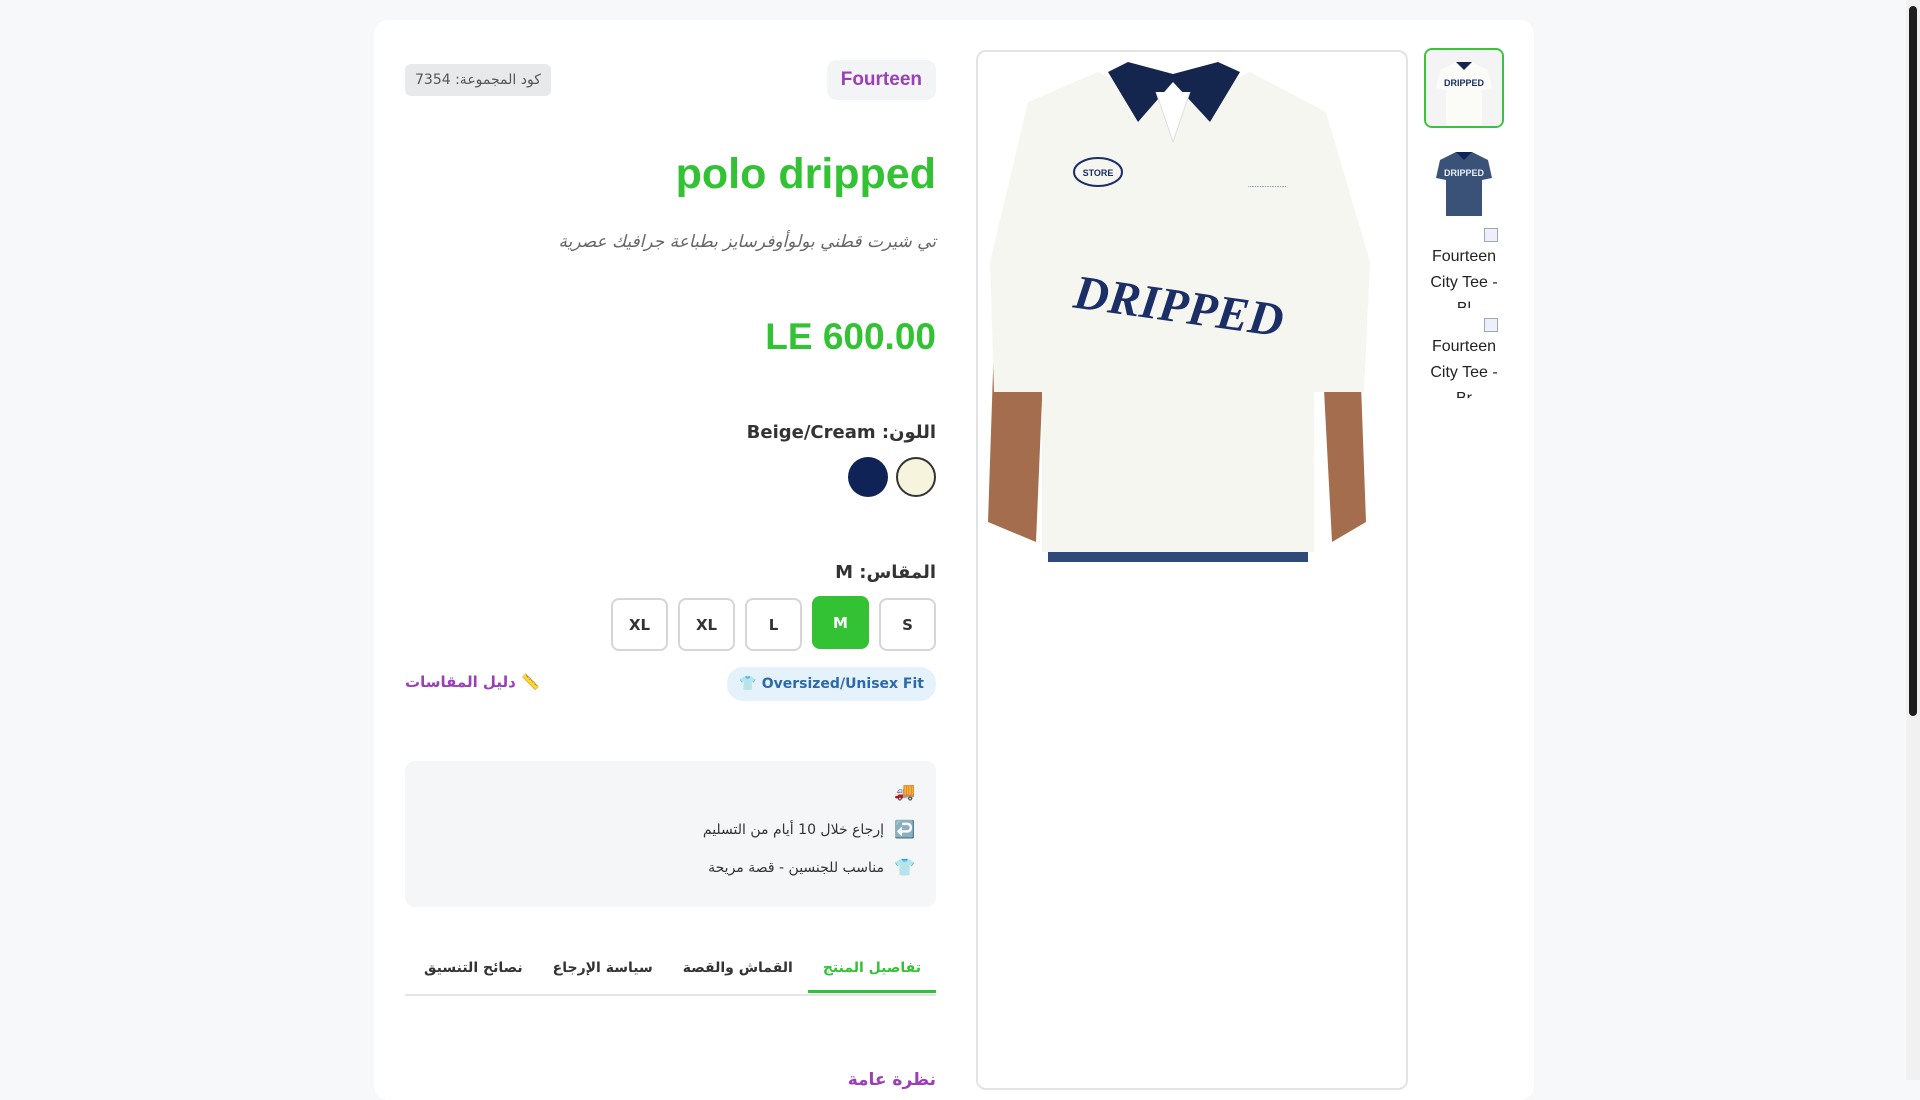  I want to click on thumbnail-broken-2: Fourteen City Tee - Br, so click(1464, 358).